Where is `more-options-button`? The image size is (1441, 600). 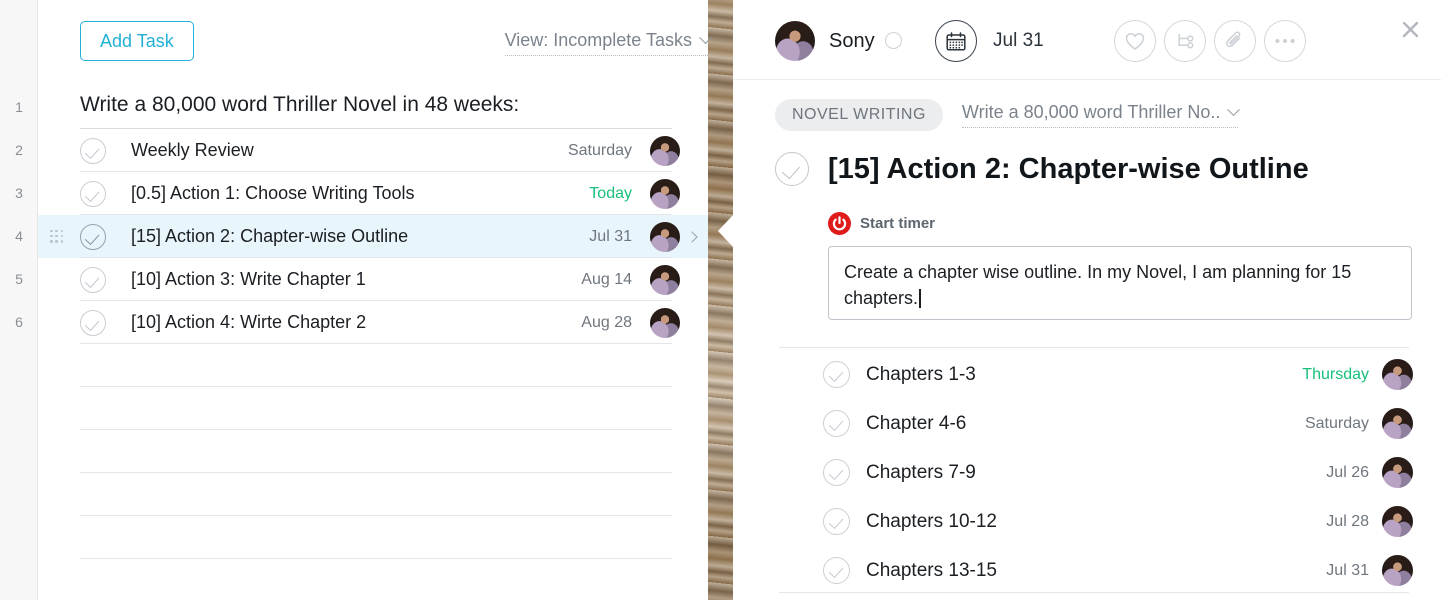 more-options-button is located at coordinates (1285, 41).